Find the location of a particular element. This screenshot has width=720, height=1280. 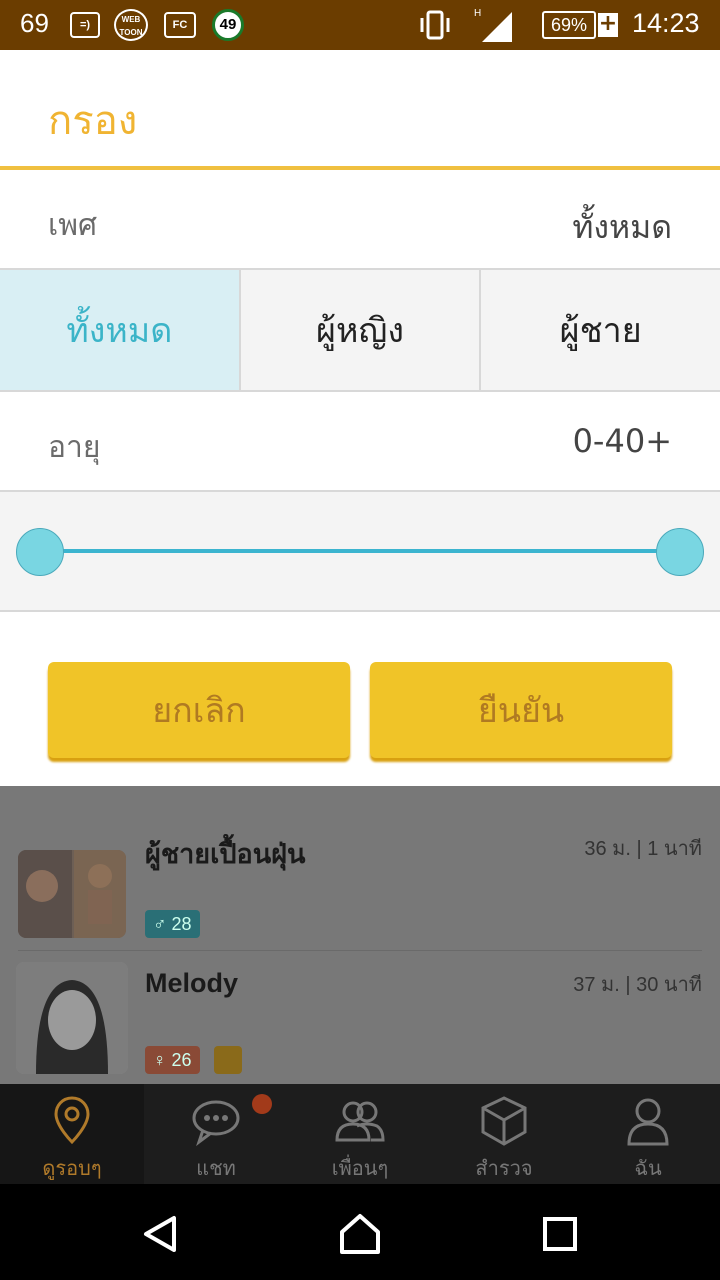

slider-track is located at coordinates (360, 551).